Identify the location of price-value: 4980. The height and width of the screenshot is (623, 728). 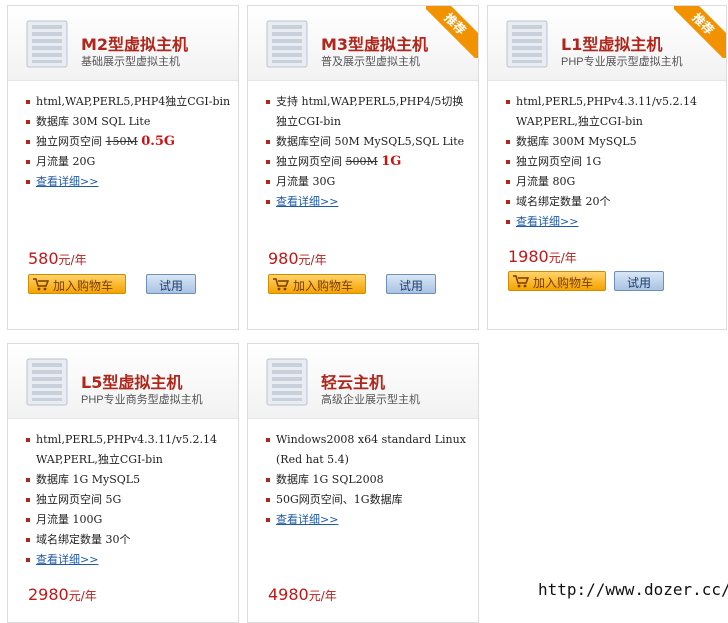
(288, 594).